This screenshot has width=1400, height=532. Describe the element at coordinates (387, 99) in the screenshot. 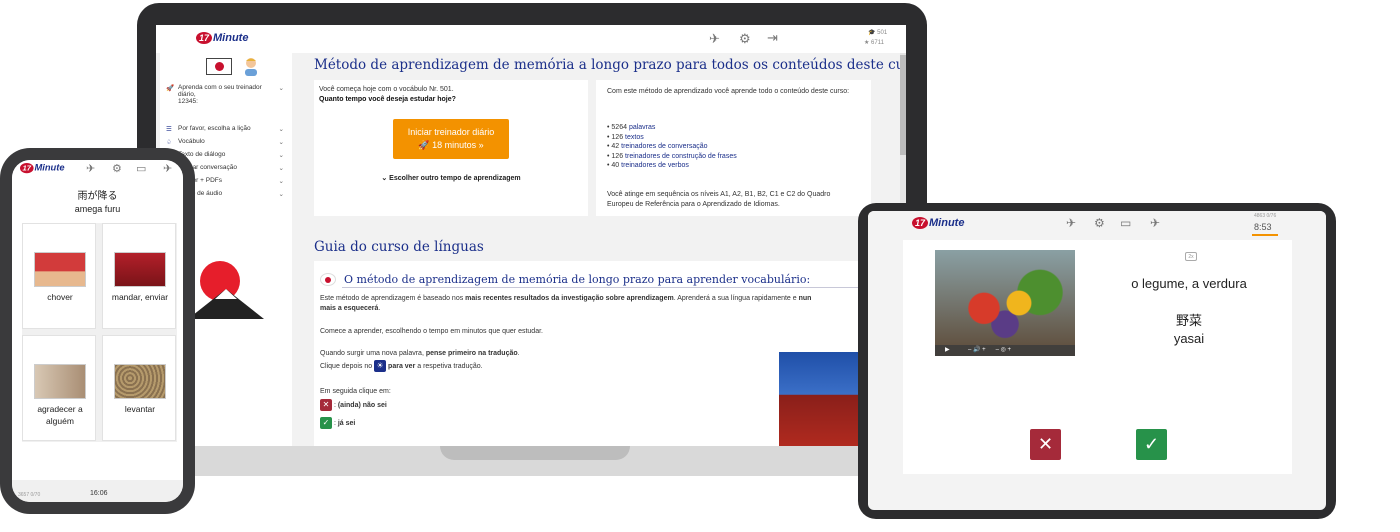

I see `study-question: Quanto tempo você deseja estudar hoje?` at that location.